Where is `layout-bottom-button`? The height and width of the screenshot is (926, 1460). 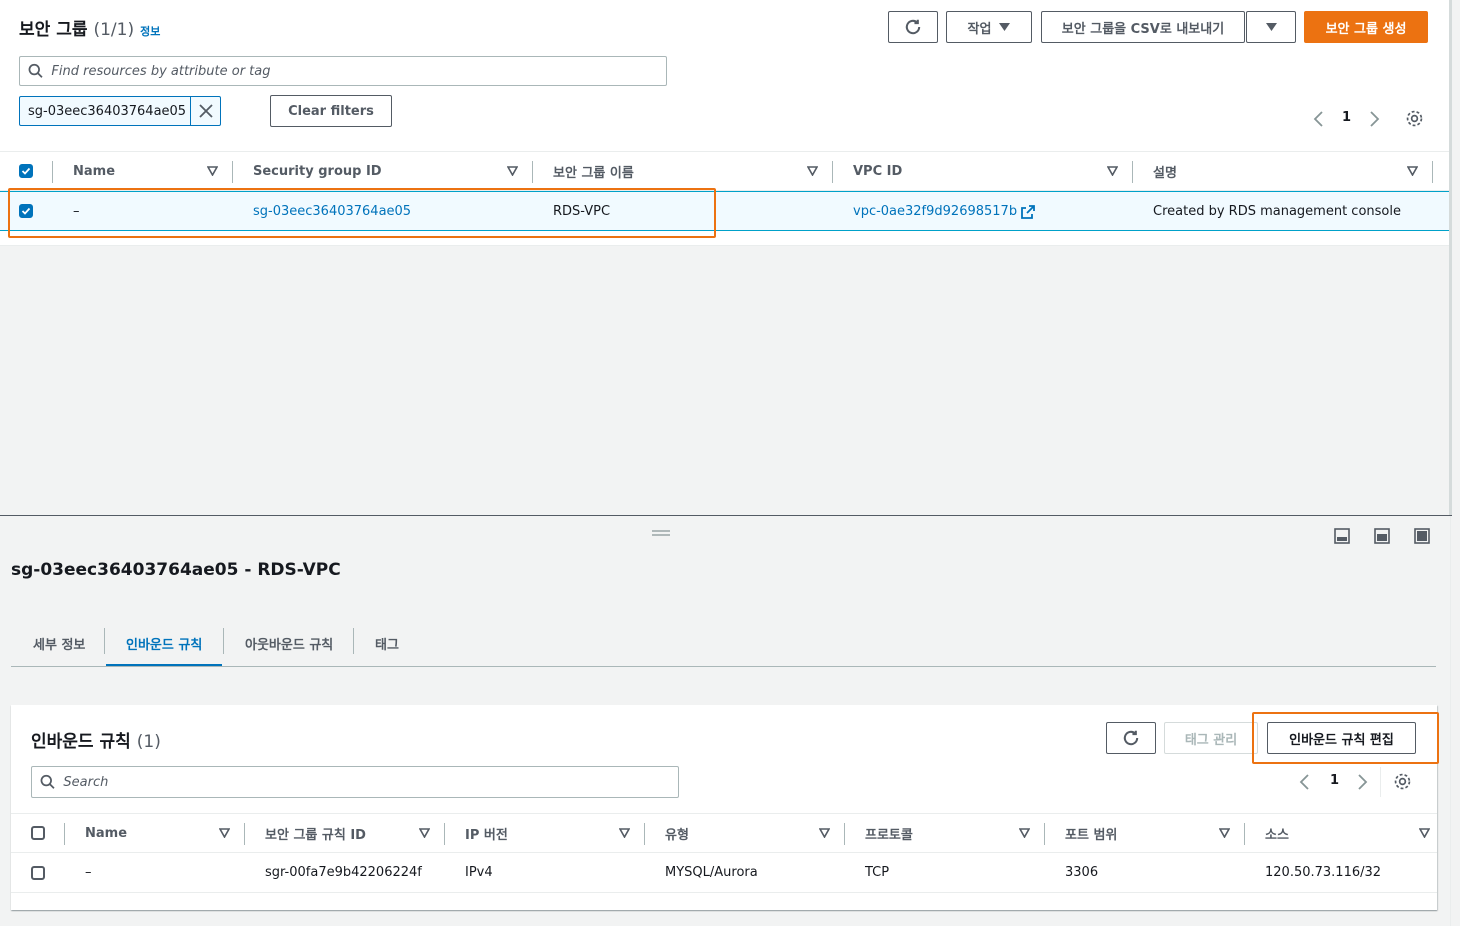
layout-bottom-button is located at coordinates (1342, 536).